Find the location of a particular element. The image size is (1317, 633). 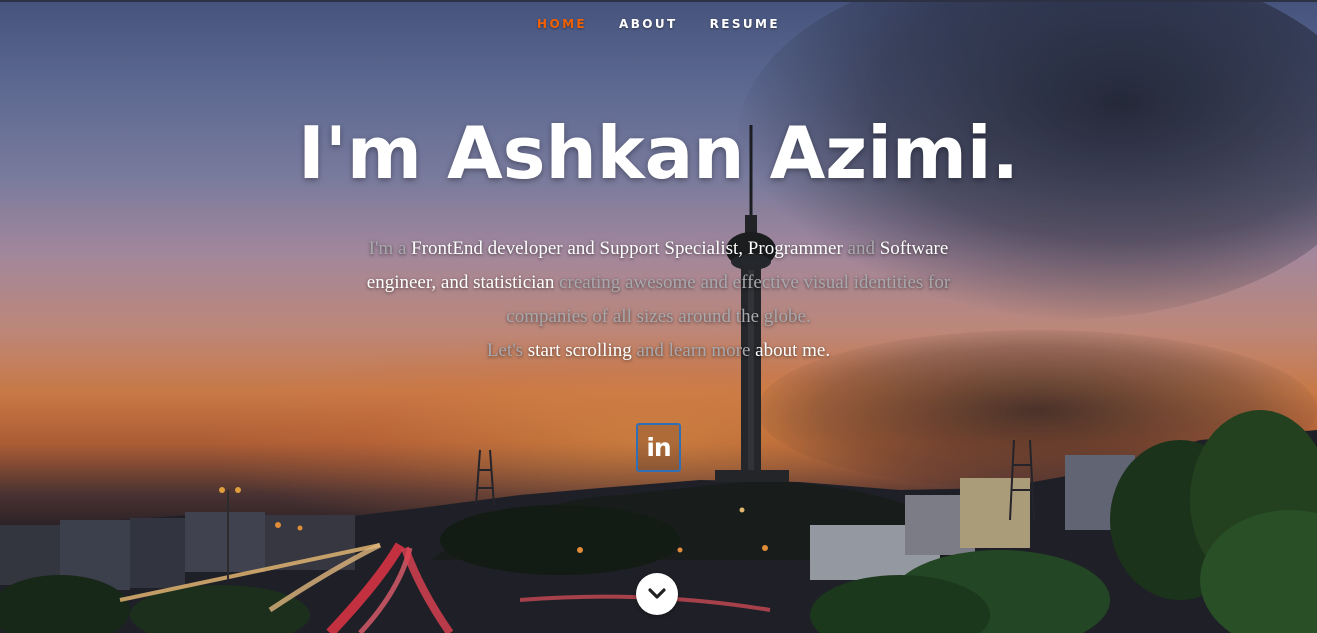

intro-line-3: companies of all sizes around the globe. is located at coordinates (658, 317).